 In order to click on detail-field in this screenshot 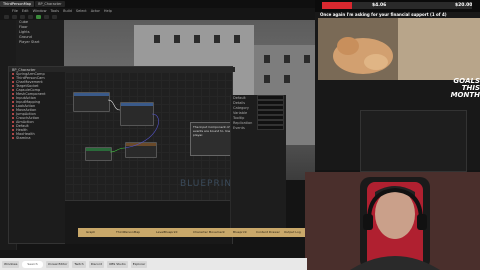, I will do `click(270, 127)`.